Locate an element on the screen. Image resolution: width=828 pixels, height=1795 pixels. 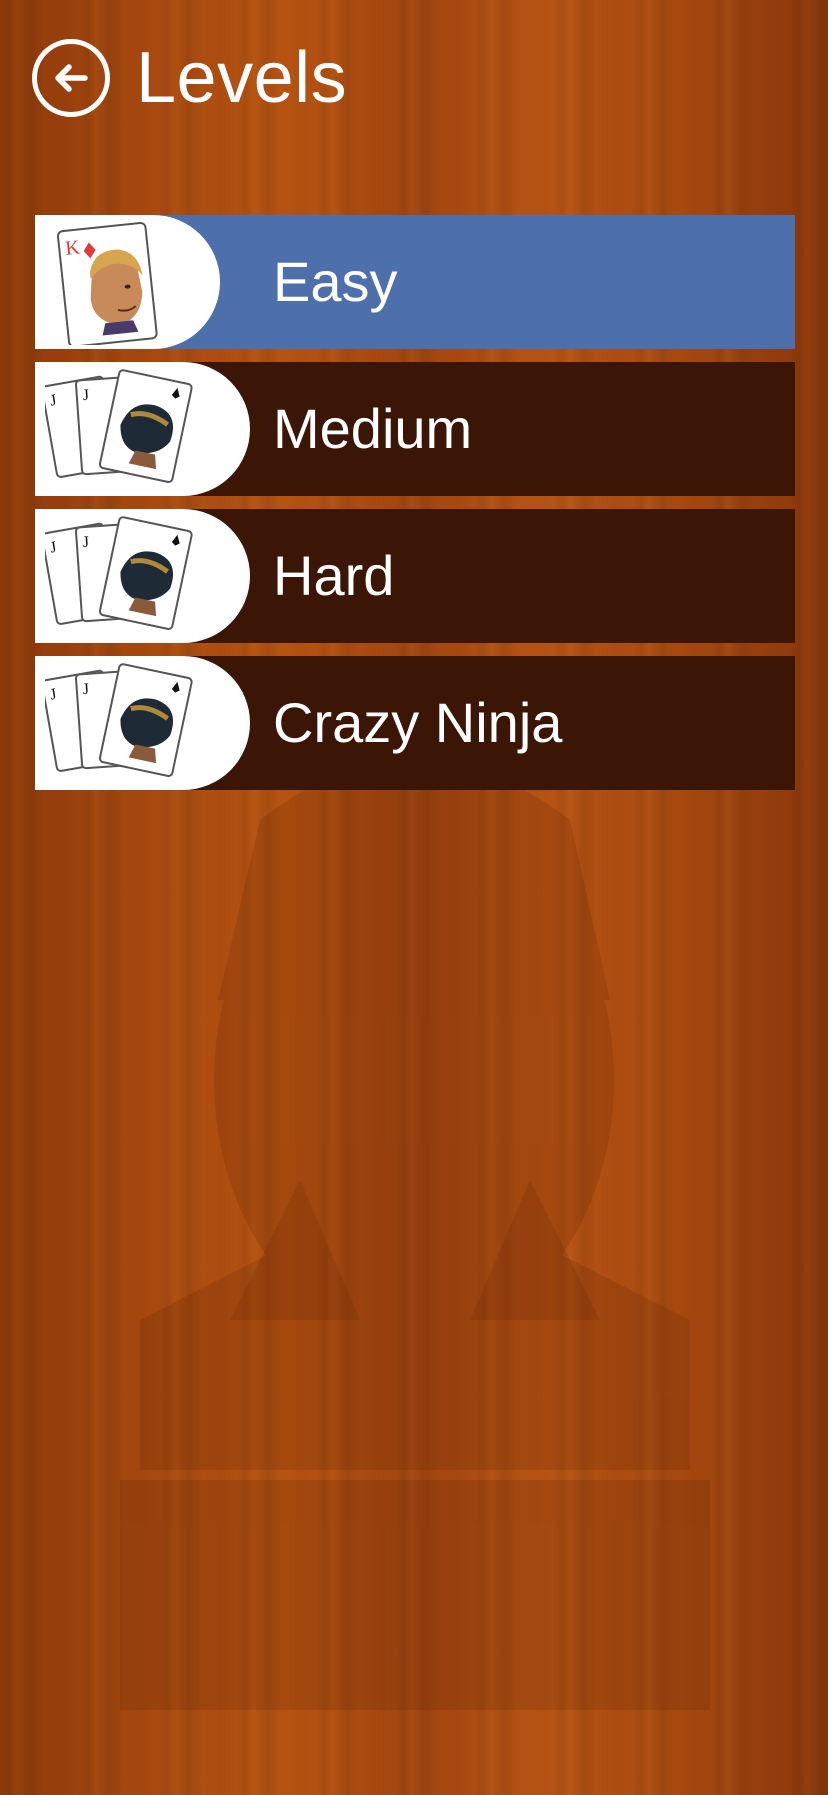
level-label: Hard is located at coordinates (334, 575).